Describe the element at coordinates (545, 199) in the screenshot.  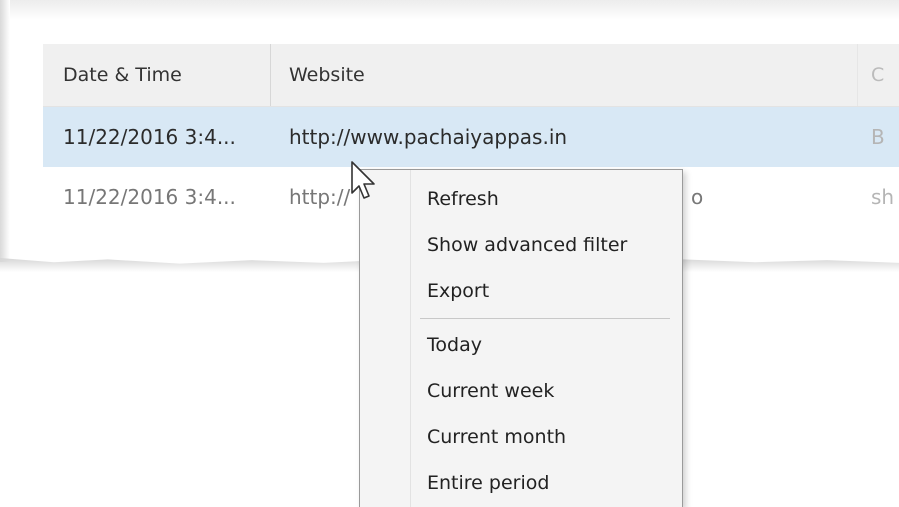
I see `menu-item-refresh: Refresh` at that location.